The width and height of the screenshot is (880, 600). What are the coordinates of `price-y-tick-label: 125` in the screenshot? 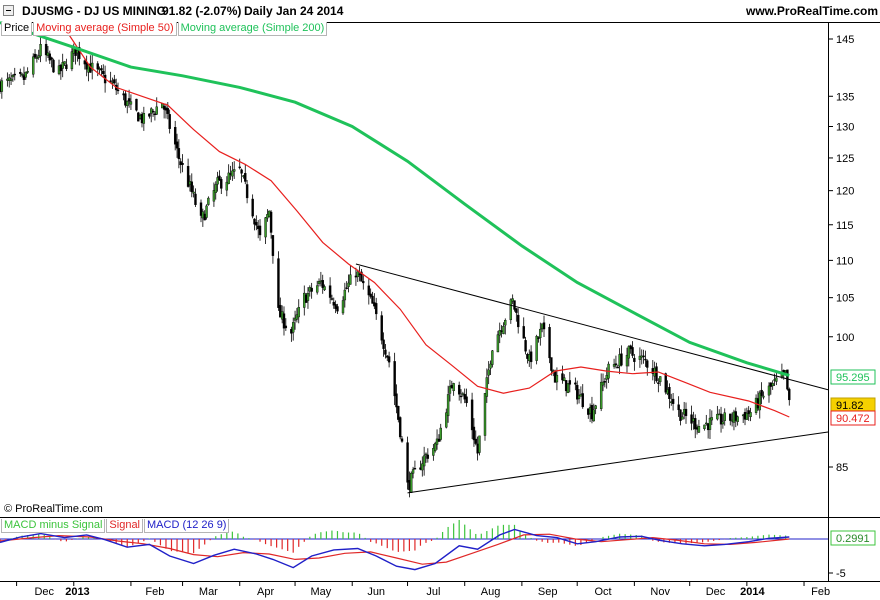 It's located at (845, 159).